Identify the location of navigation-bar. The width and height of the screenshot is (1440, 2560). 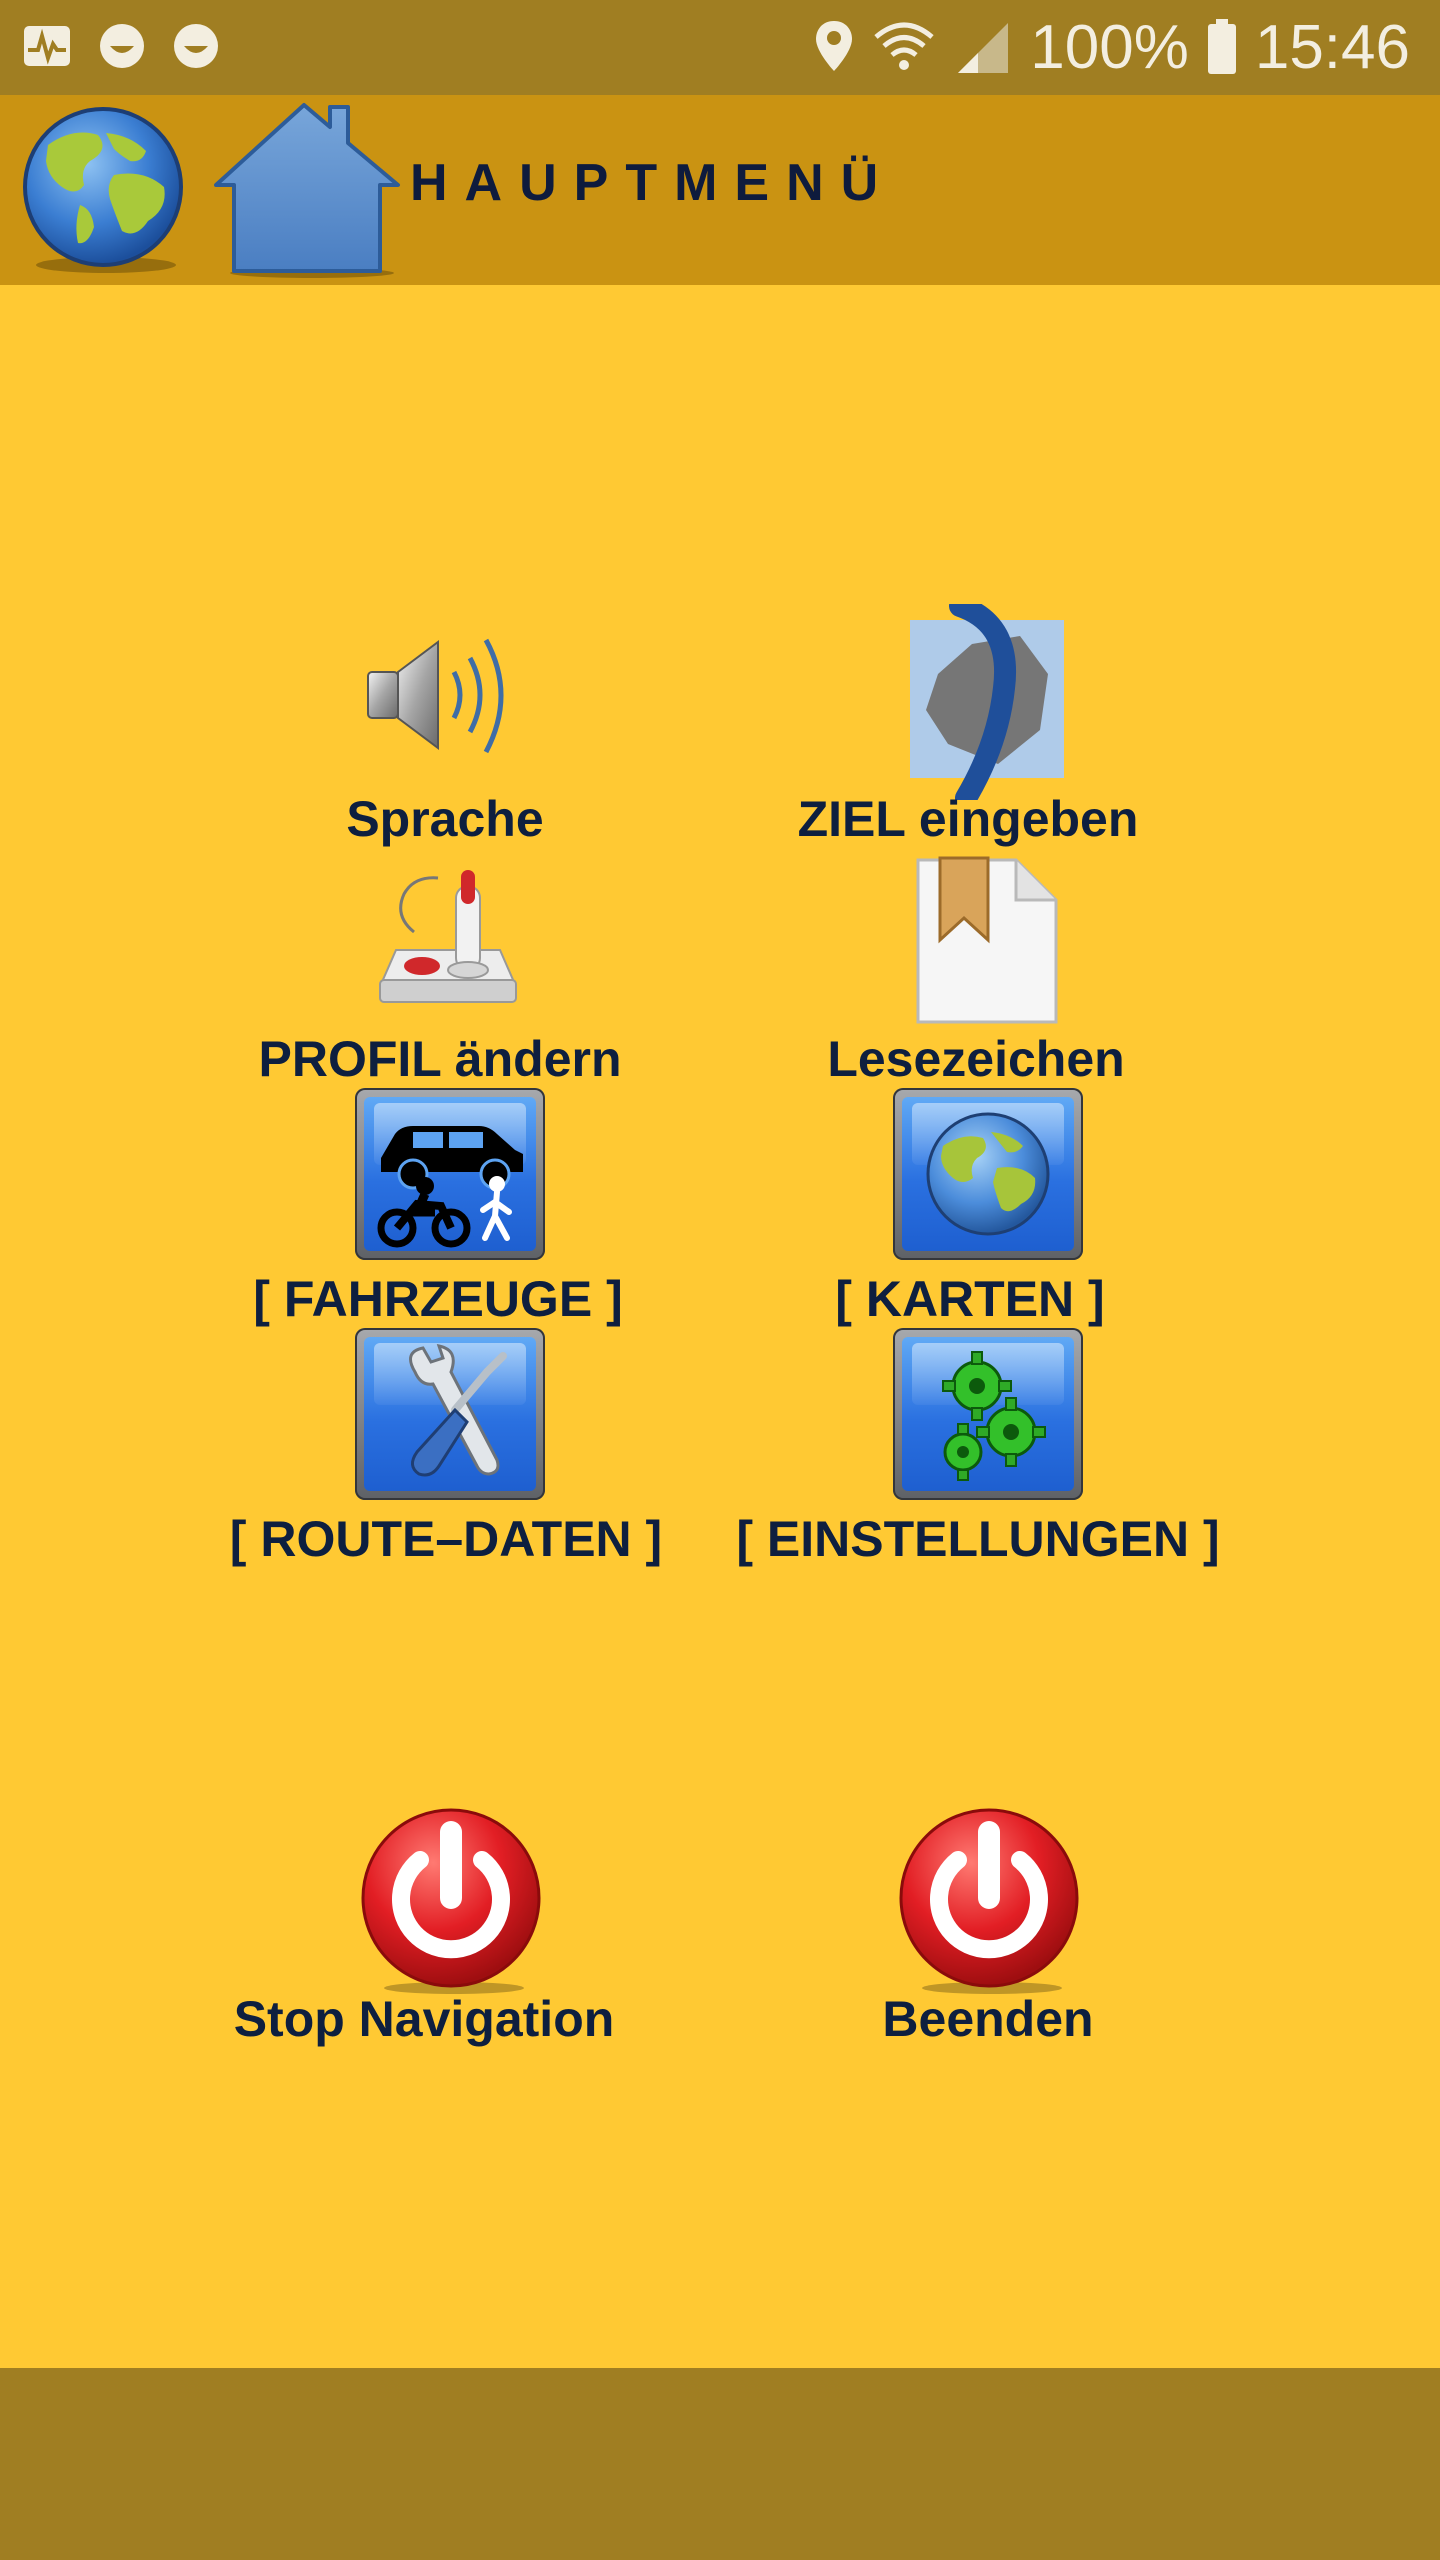
(720, 2464).